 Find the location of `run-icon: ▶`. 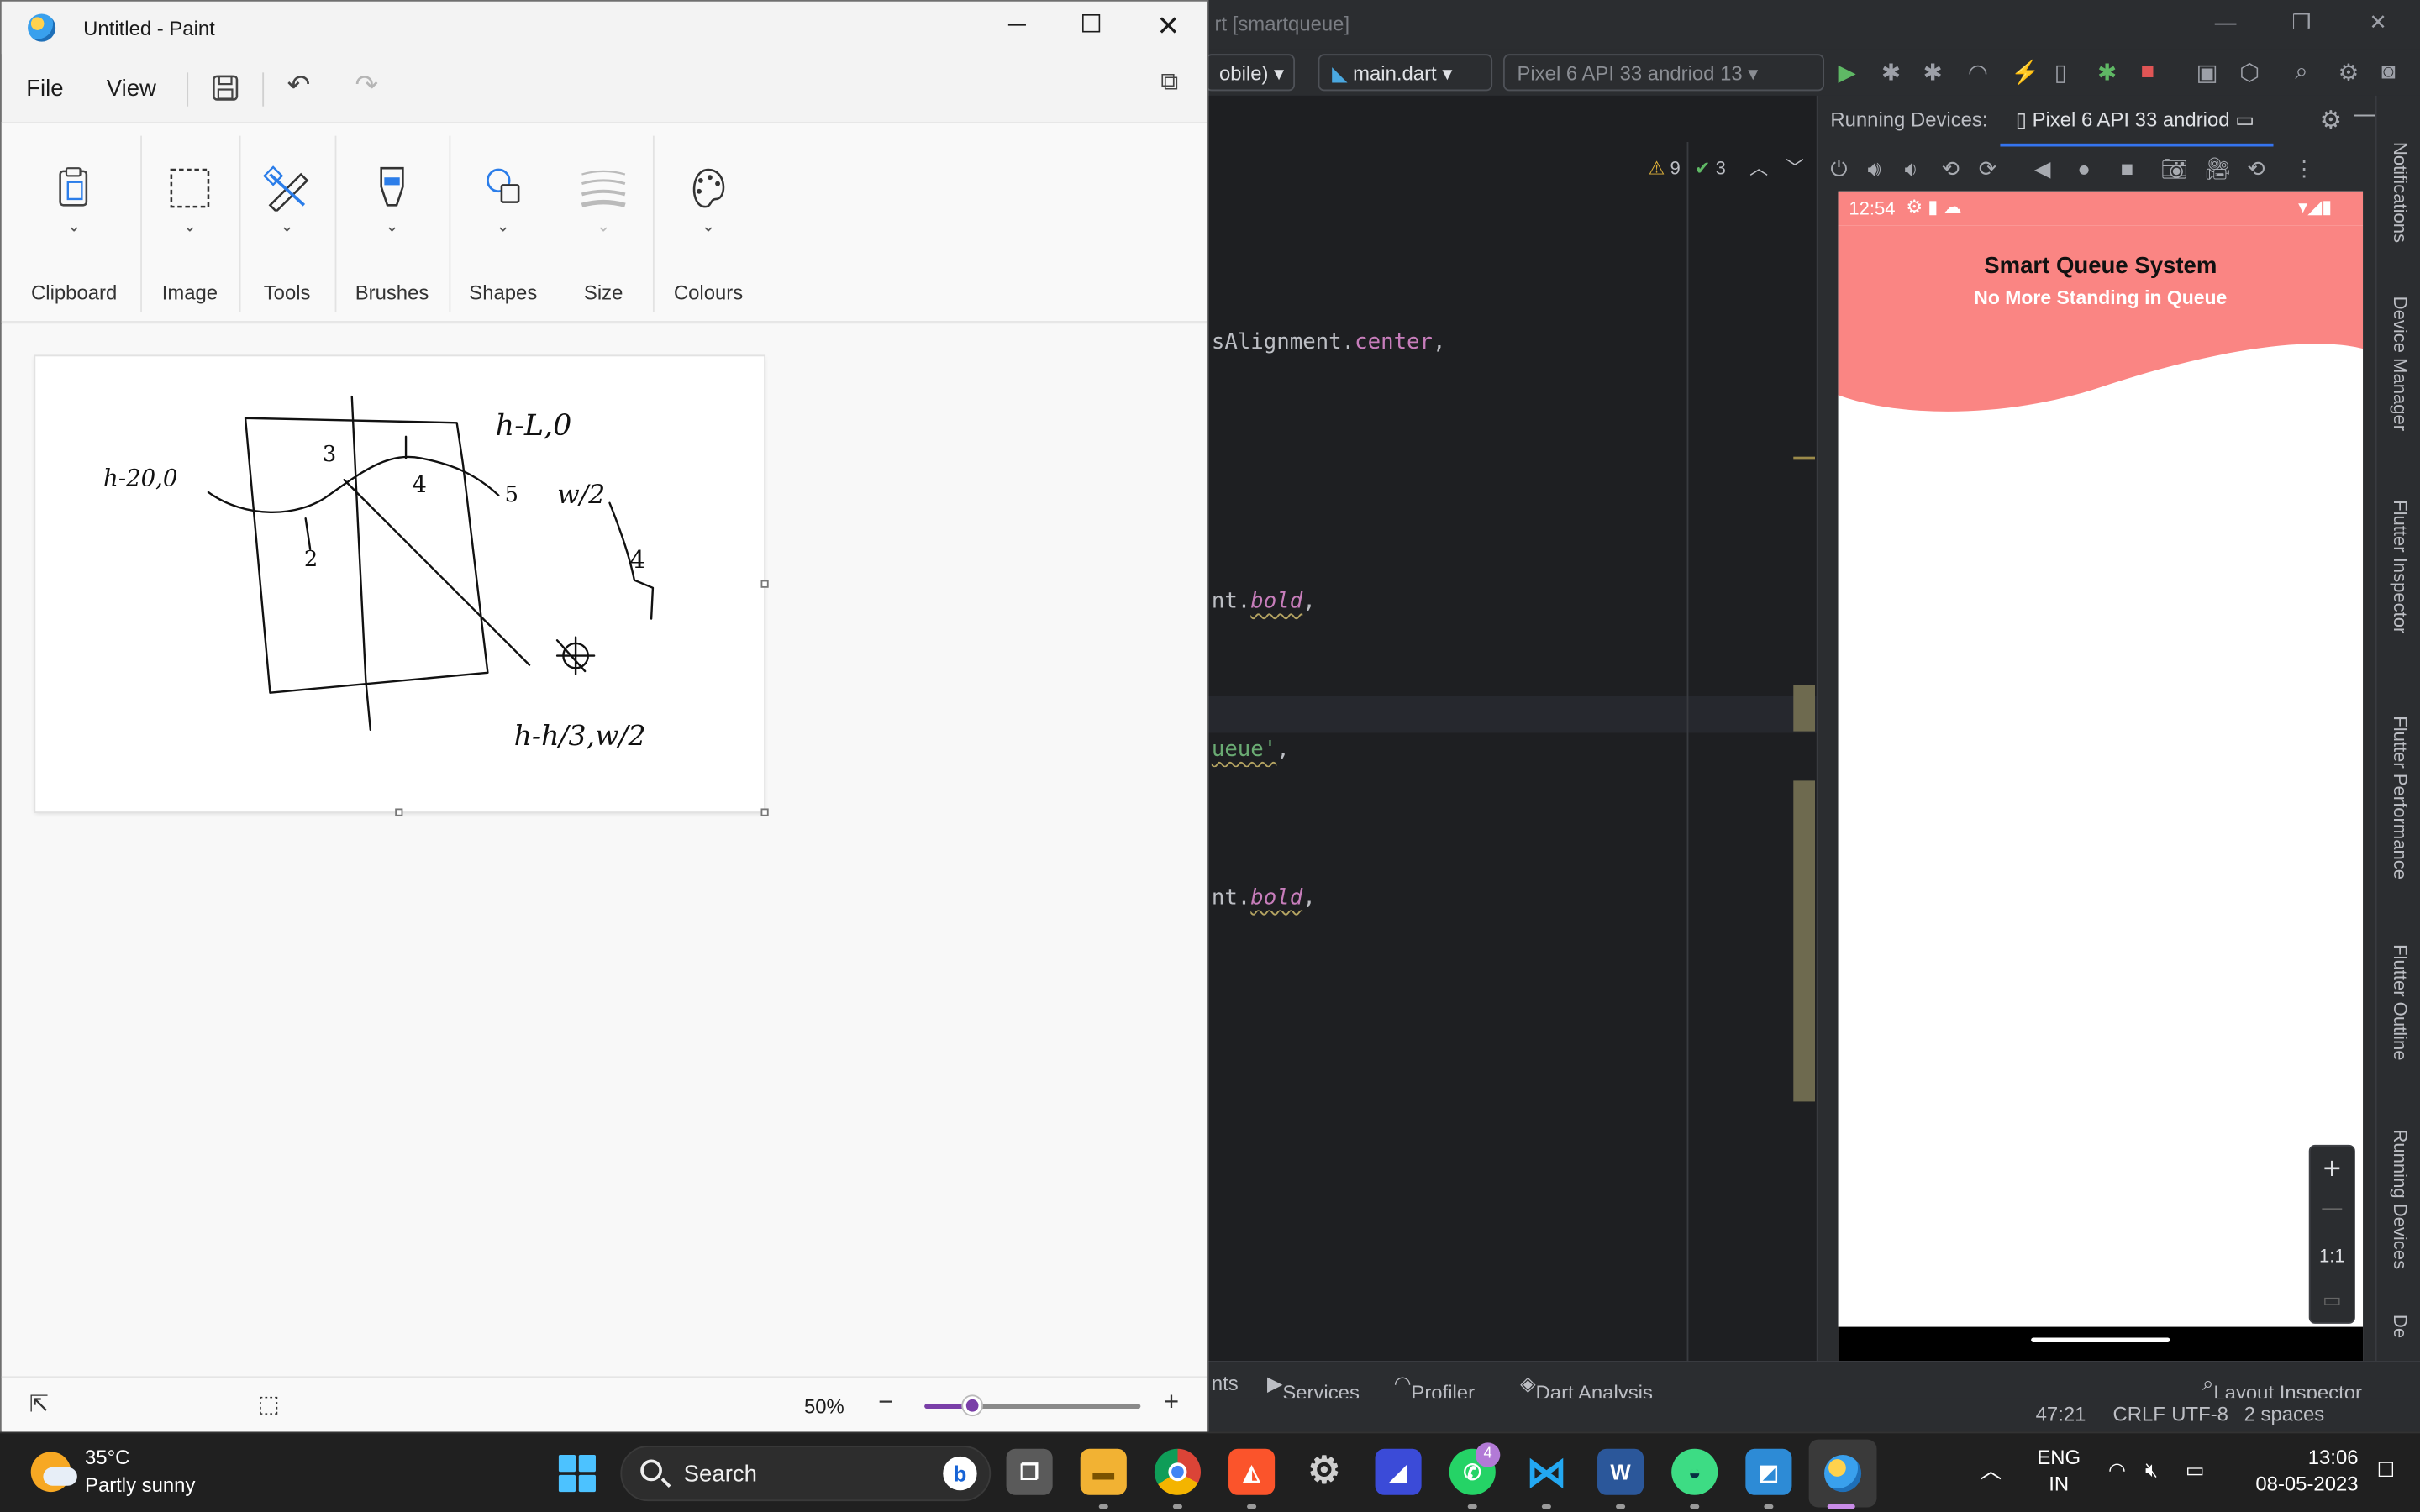

run-icon: ▶ is located at coordinates (1848, 73).